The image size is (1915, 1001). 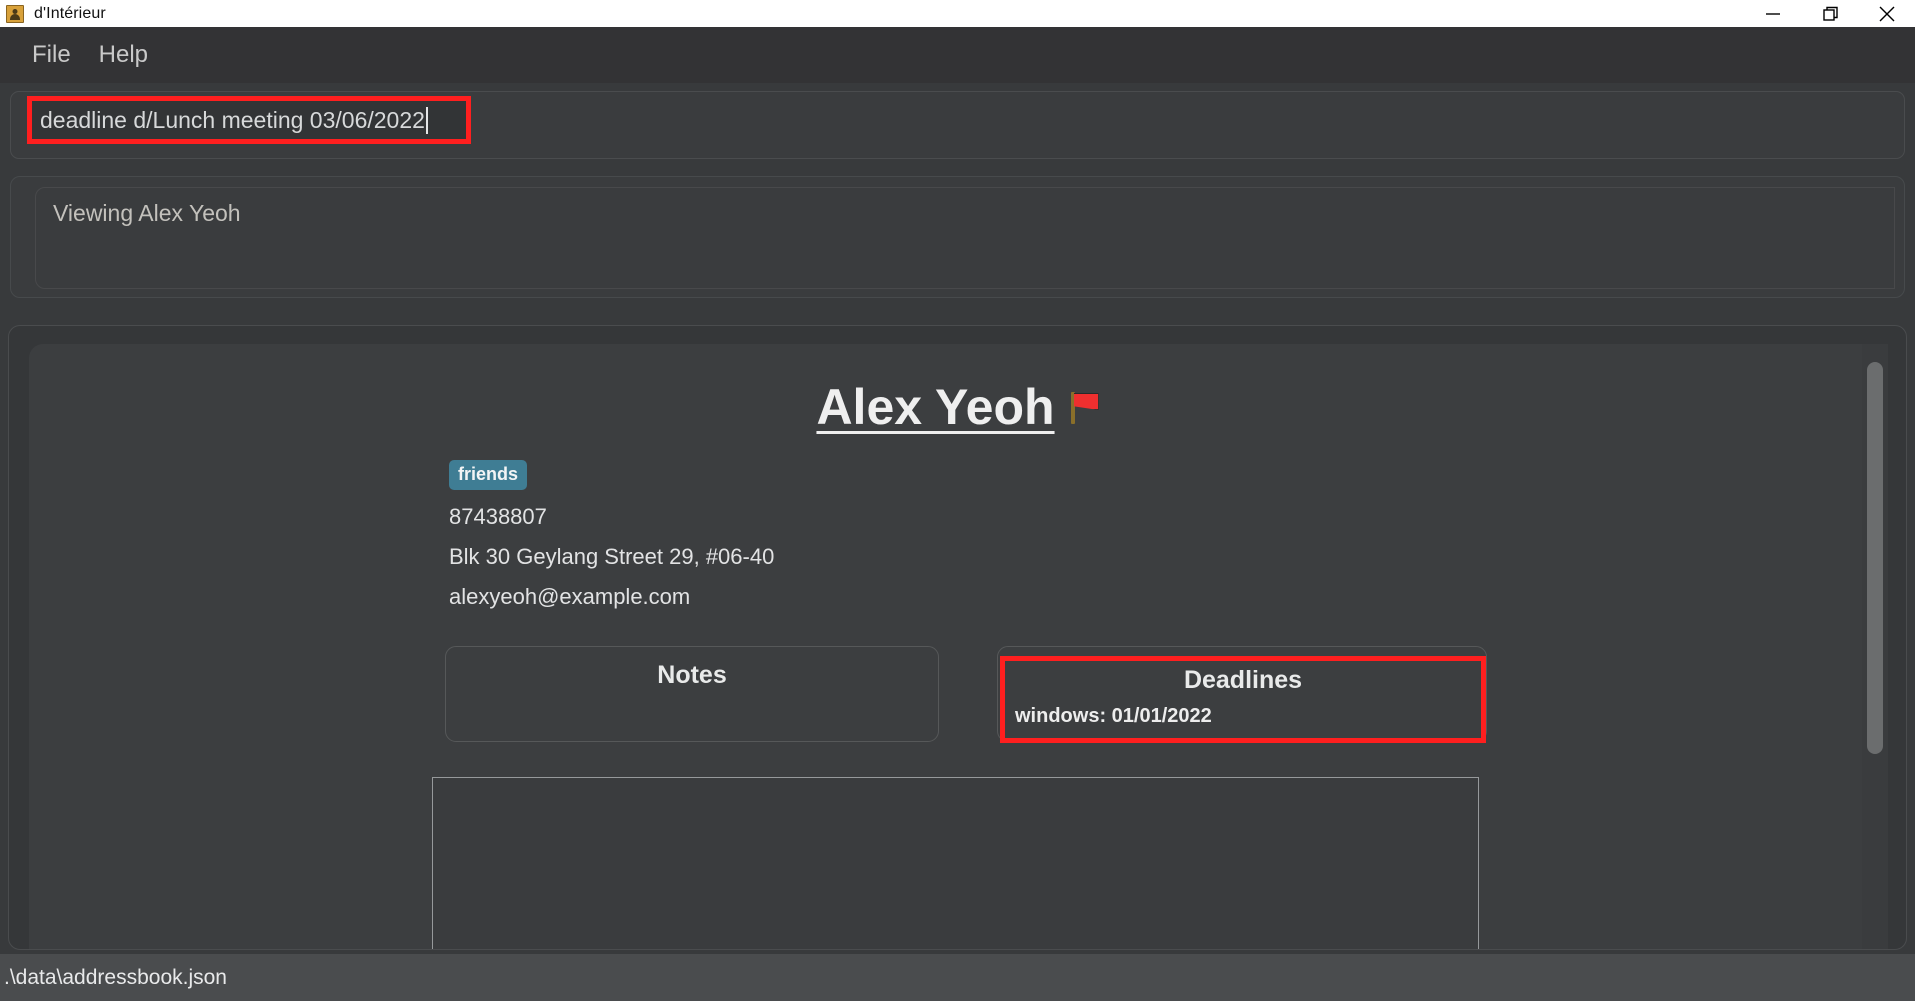 What do you see at coordinates (1875, 558) in the screenshot?
I see `scrollbar-thumb` at bounding box center [1875, 558].